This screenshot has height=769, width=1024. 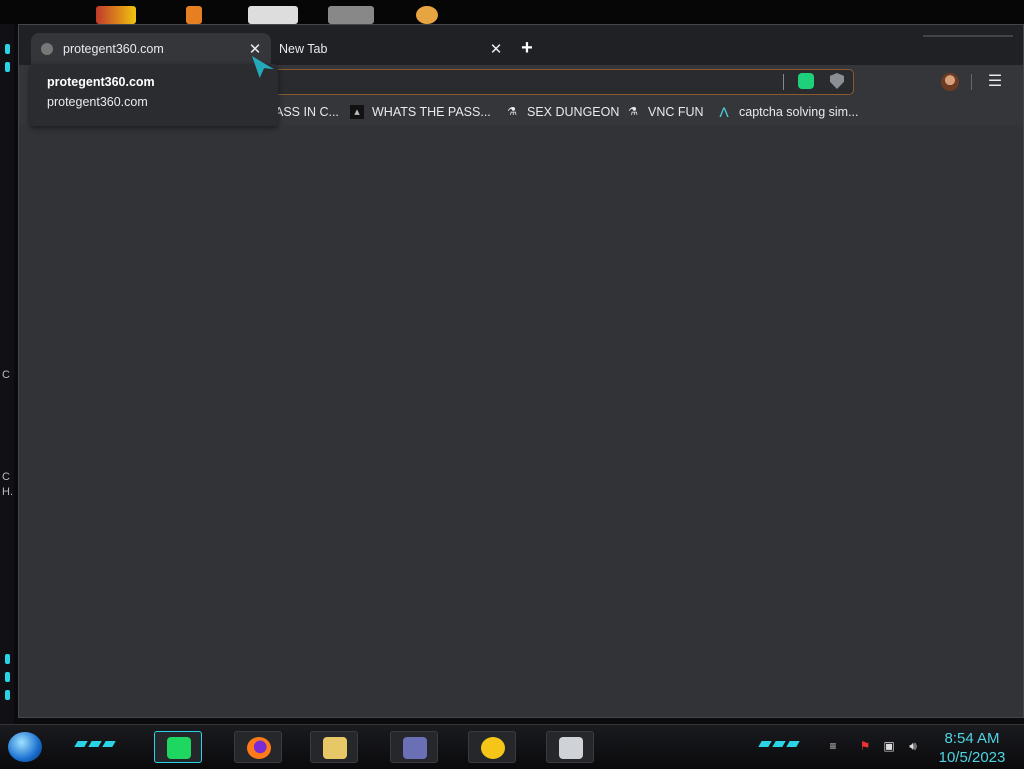 I want to click on menu-icon: ☰, so click(x=995, y=81).